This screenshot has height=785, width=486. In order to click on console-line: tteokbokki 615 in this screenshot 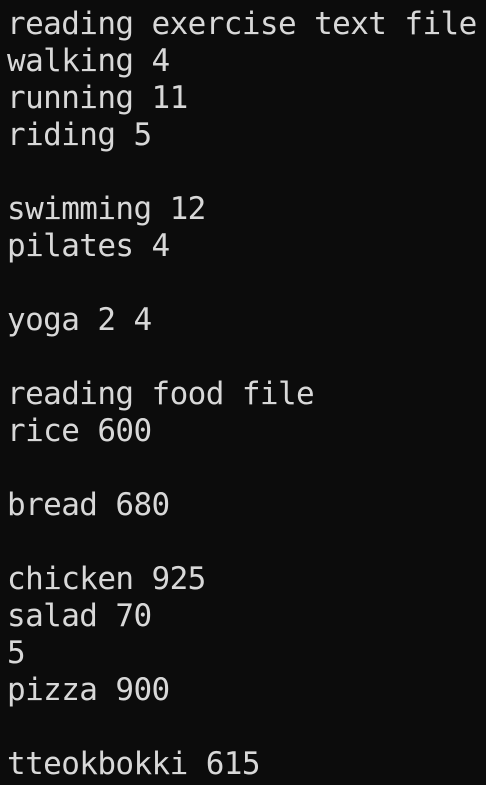, I will do `click(133, 764)`.